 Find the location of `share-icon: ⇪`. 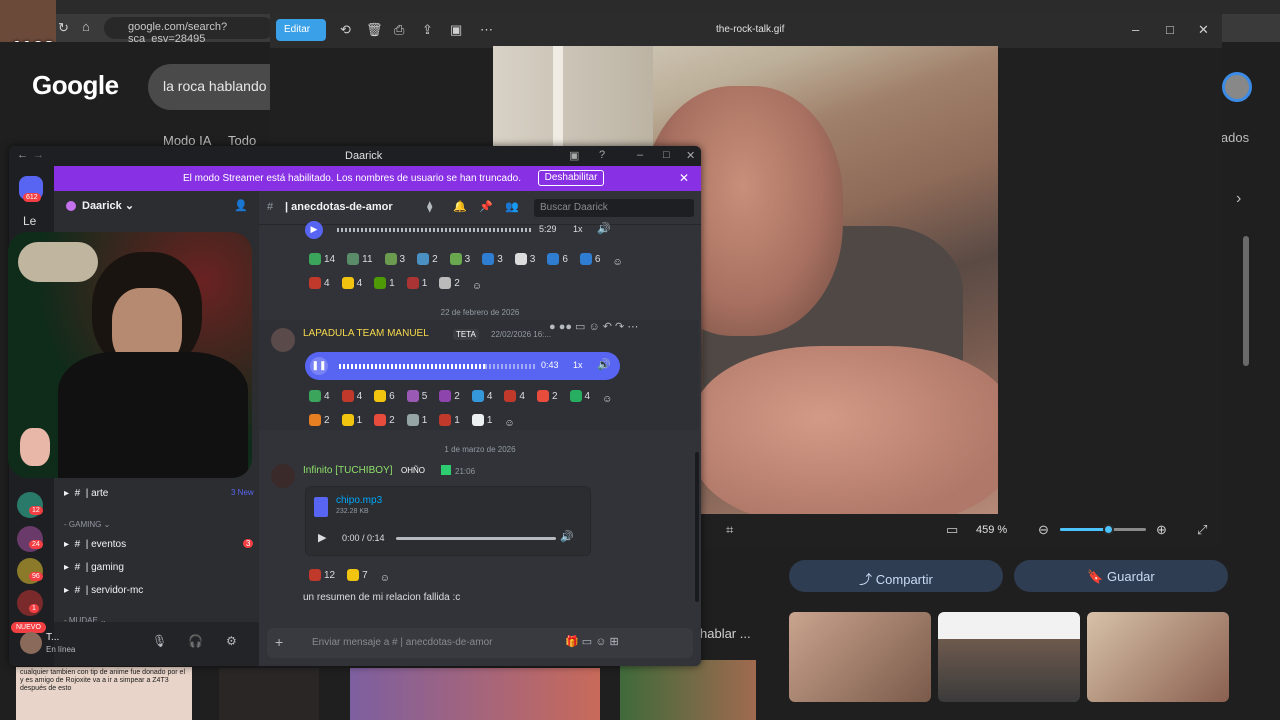

share-icon: ⇪ is located at coordinates (427, 30).